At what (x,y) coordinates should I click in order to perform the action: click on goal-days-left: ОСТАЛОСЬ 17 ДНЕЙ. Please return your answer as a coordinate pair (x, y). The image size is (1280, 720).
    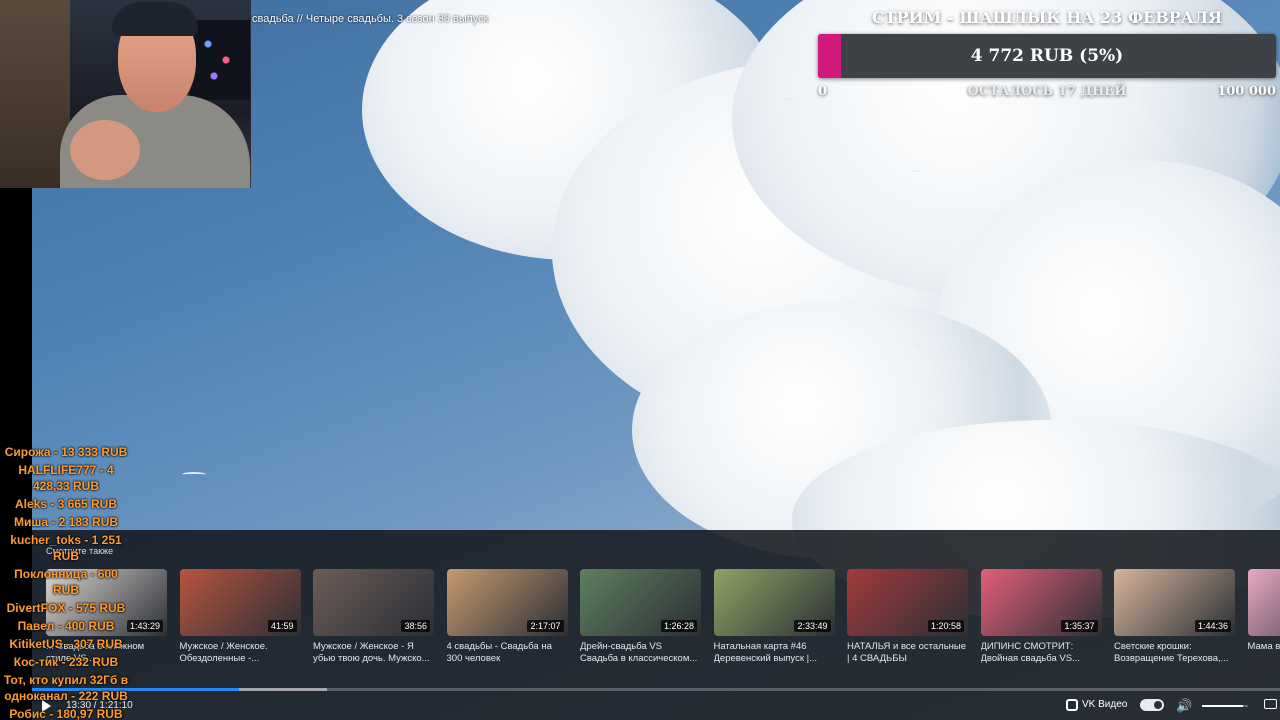
    Looking at the image, I should click on (1047, 91).